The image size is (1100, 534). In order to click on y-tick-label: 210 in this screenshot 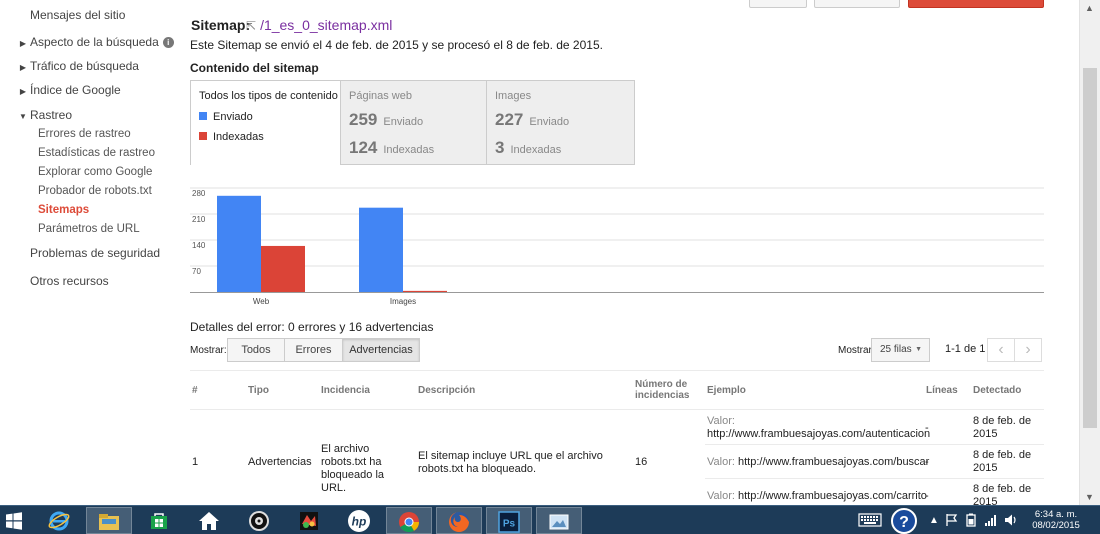, I will do `click(199, 219)`.